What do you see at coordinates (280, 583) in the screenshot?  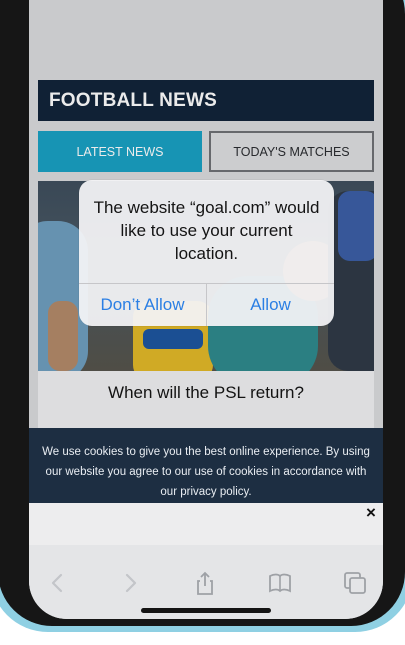 I see `bookmarks-icon` at bounding box center [280, 583].